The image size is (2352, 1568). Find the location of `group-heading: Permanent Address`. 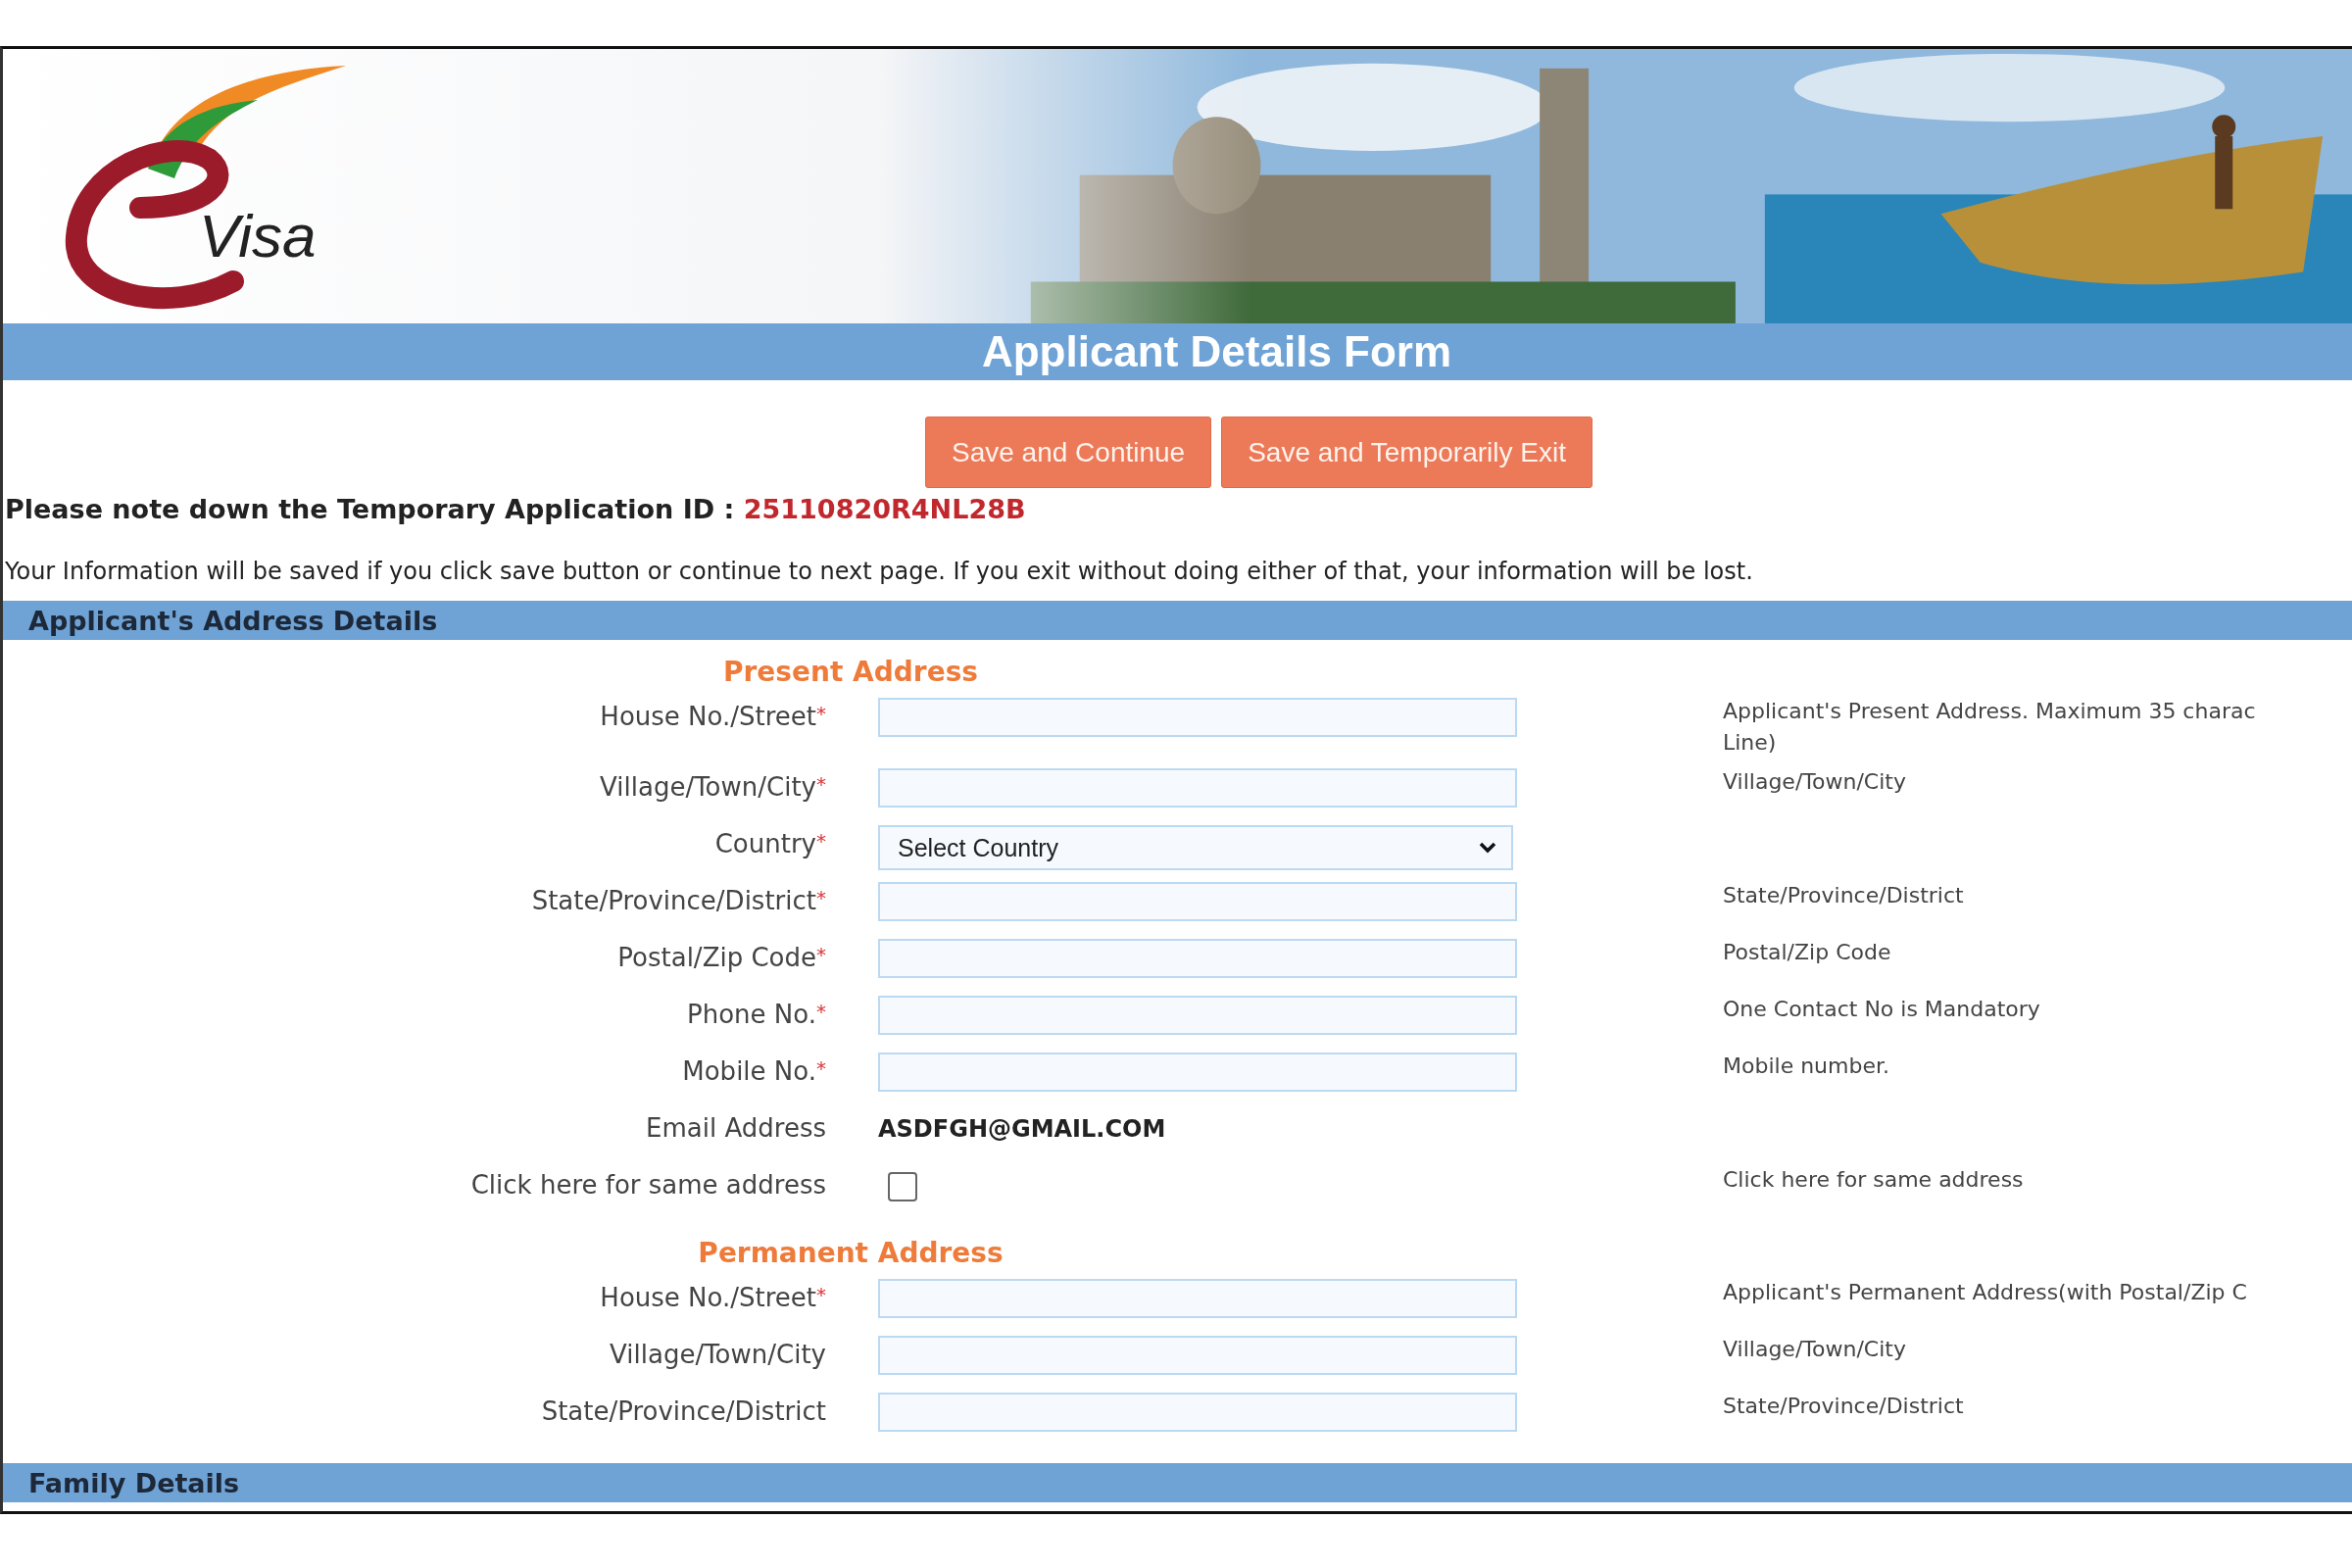

group-heading: Permanent Address is located at coordinates (851, 1253).